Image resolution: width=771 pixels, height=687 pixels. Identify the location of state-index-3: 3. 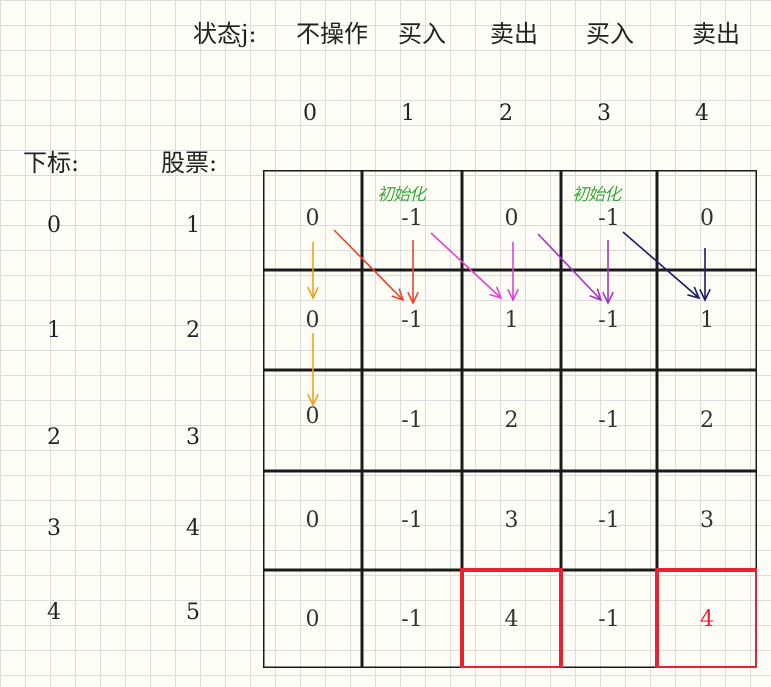
(604, 113).